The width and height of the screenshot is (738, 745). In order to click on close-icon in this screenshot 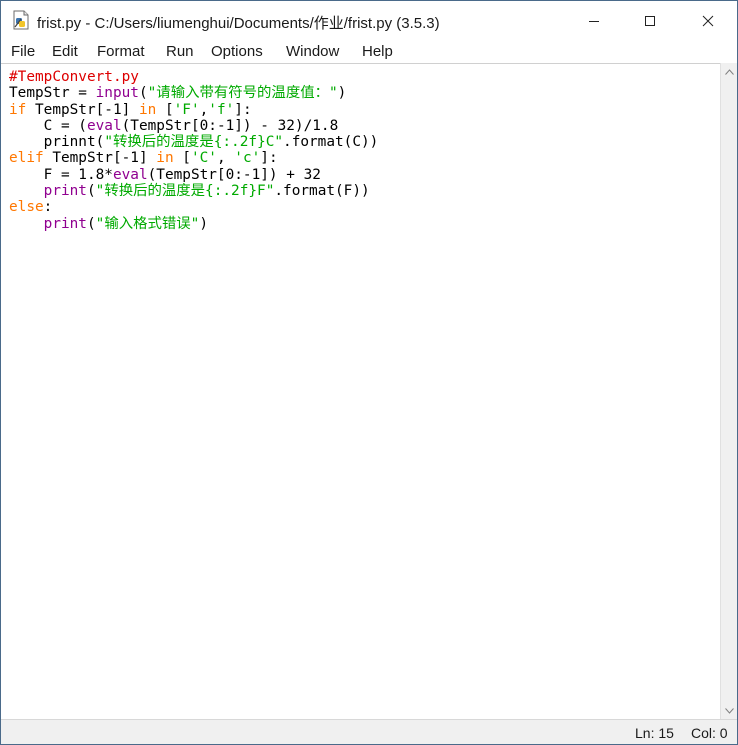, I will do `click(708, 21)`.